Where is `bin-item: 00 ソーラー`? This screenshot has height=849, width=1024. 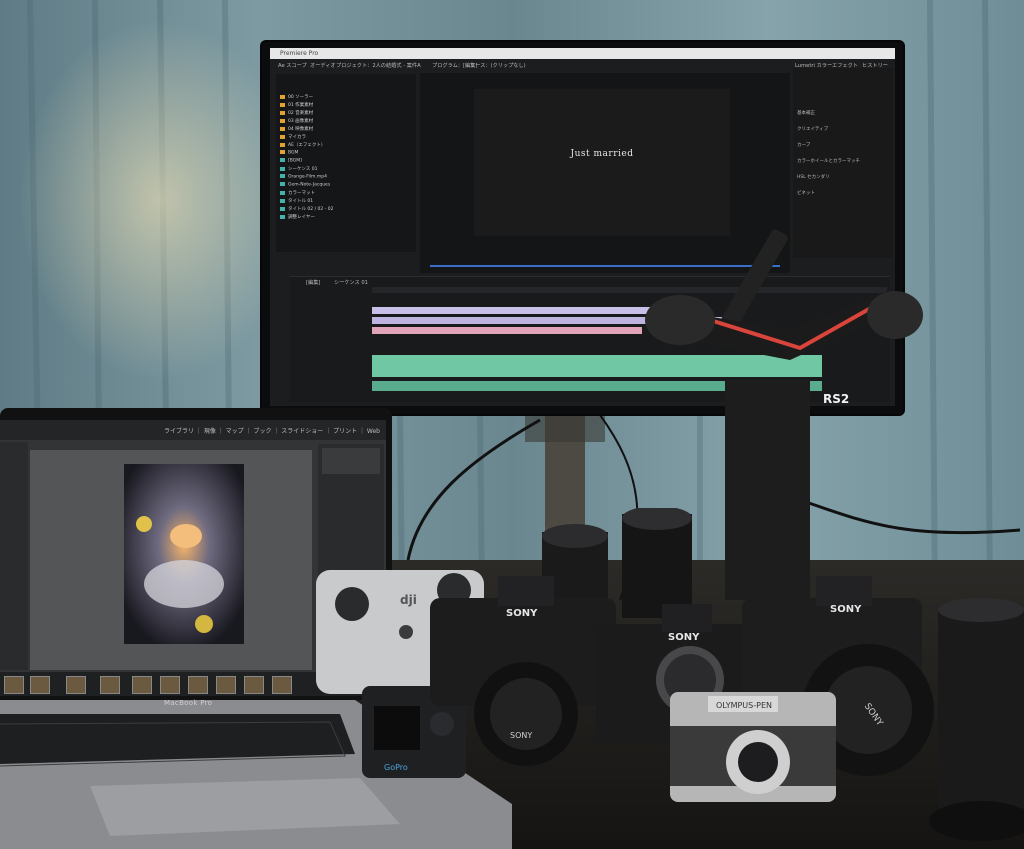
bin-item: 00 ソーラー is located at coordinates (296, 97).